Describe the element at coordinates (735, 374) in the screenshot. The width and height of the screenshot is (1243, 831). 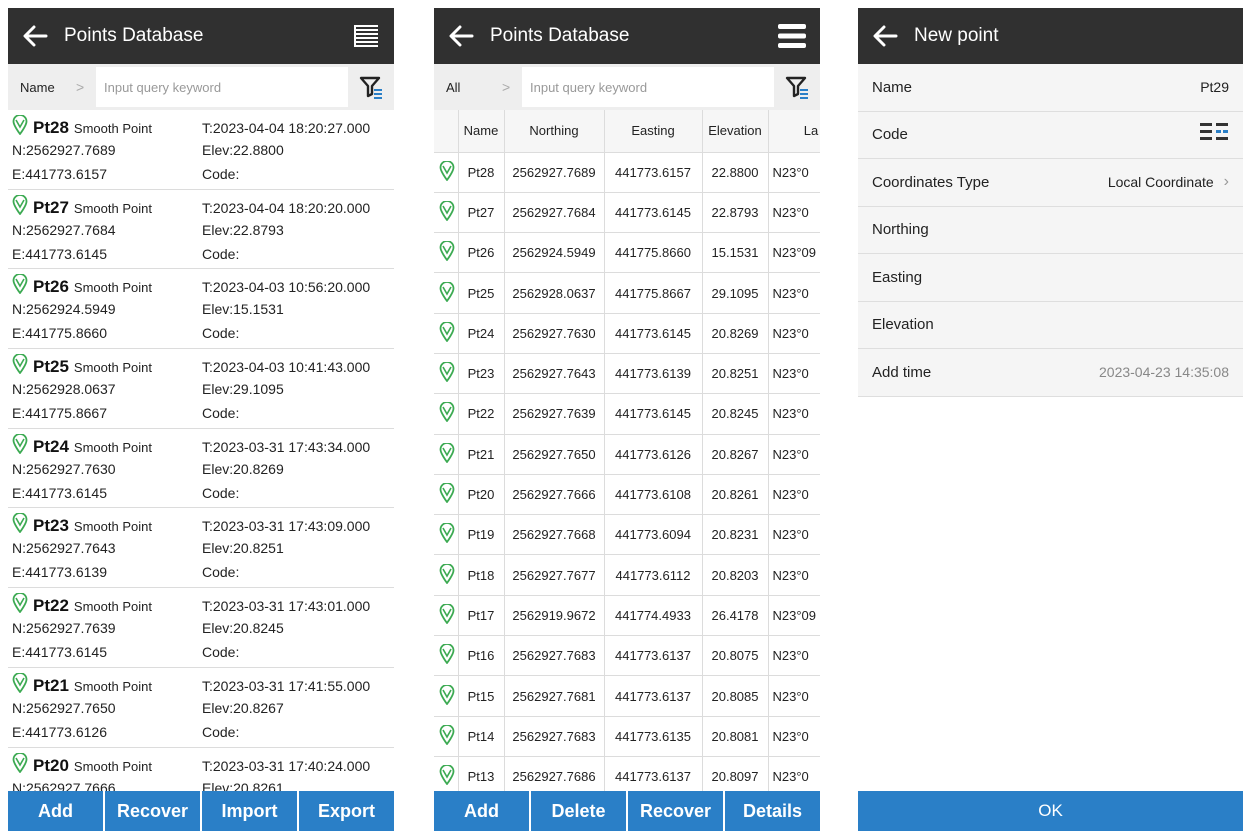
I see `cell-elevation: 20.8251` at that location.